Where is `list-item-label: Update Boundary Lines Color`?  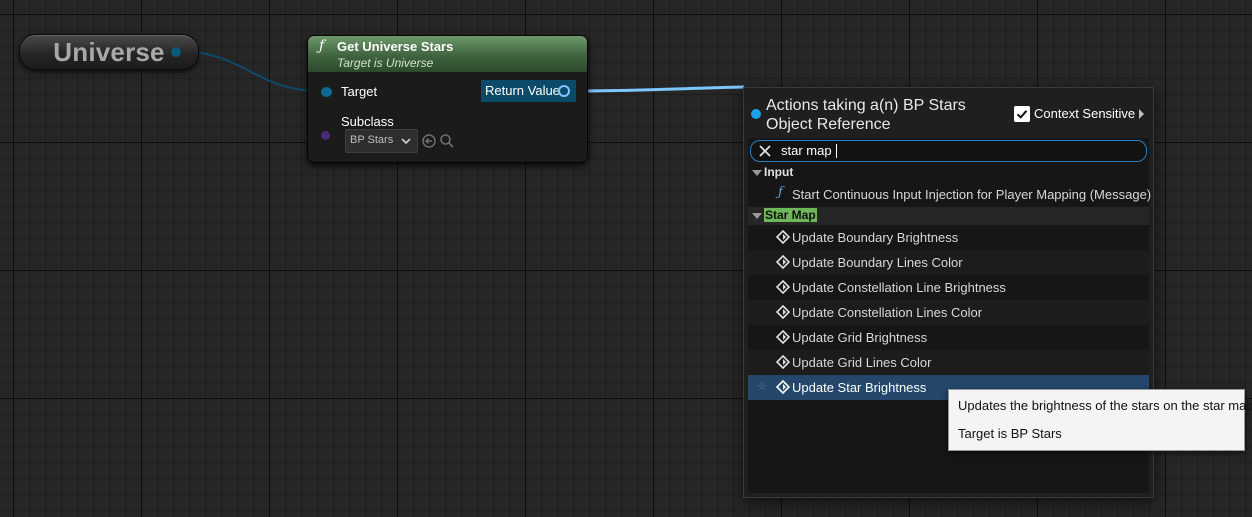
list-item-label: Update Boundary Lines Color is located at coordinates (877, 262).